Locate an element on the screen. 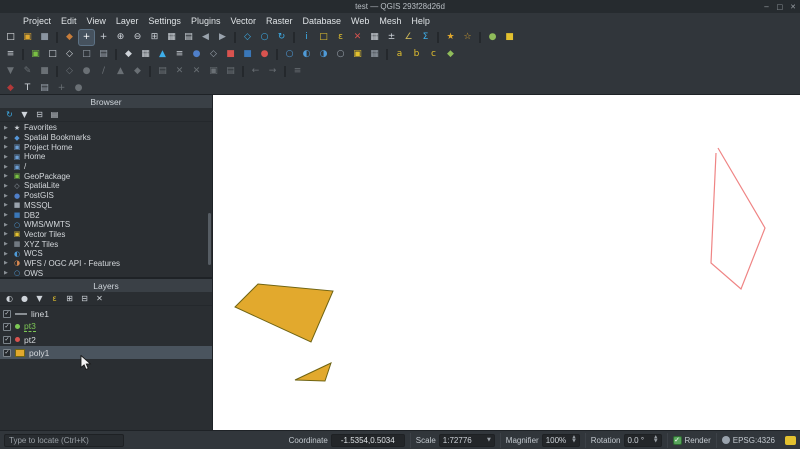  layer-item-pt3: ✓ pt3 is located at coordinates (106, 326).